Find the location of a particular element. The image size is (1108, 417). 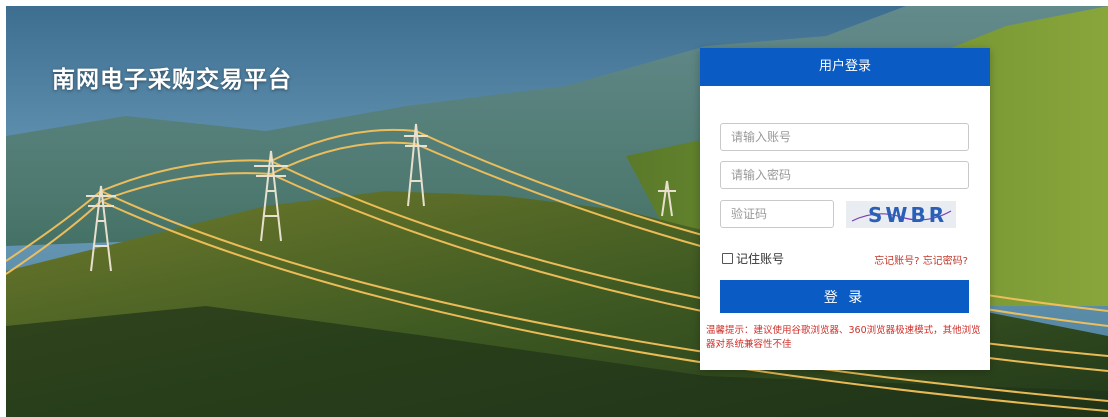

login-header: 用户登录 is located at coordinates (845, 67).